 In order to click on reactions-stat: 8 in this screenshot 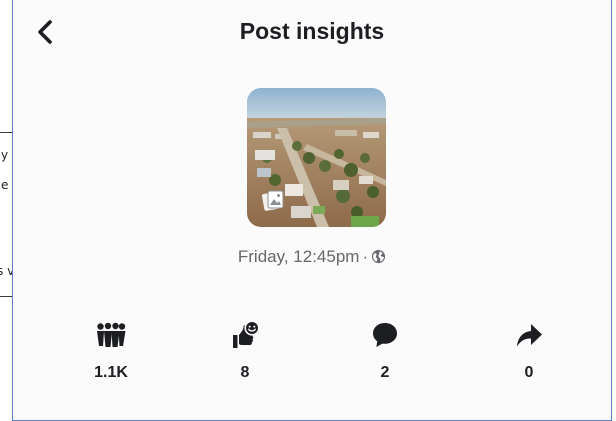, I will do `click(245, 351)`.